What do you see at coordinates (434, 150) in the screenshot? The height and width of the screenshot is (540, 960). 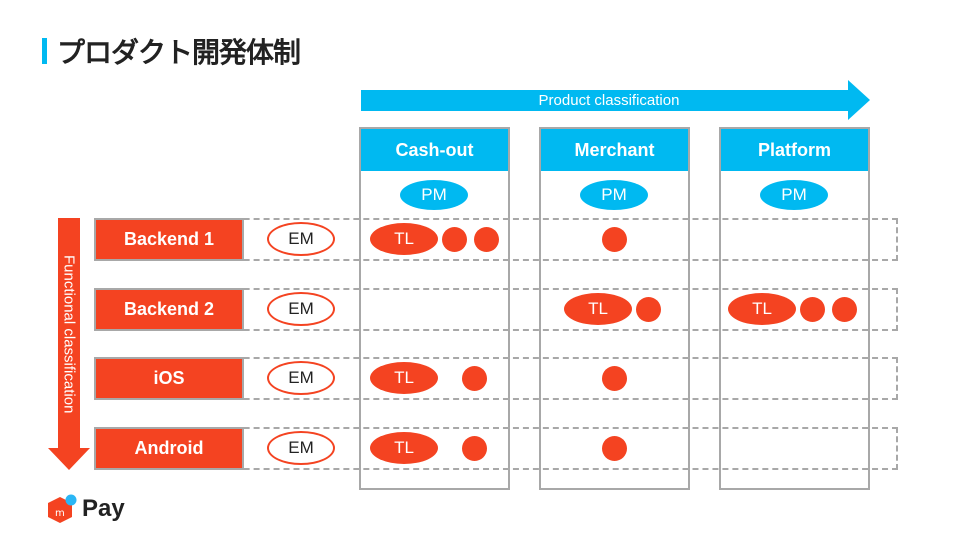 I see `column-header: Cash-out` at bounding box center [434, 150].